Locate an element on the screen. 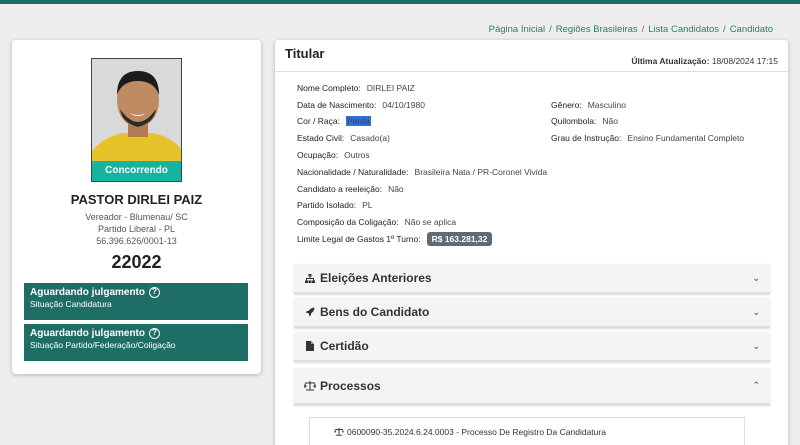  field-value: Brasileira Nata / PR-Coronel Vivida is located at coordinates (481, 172).